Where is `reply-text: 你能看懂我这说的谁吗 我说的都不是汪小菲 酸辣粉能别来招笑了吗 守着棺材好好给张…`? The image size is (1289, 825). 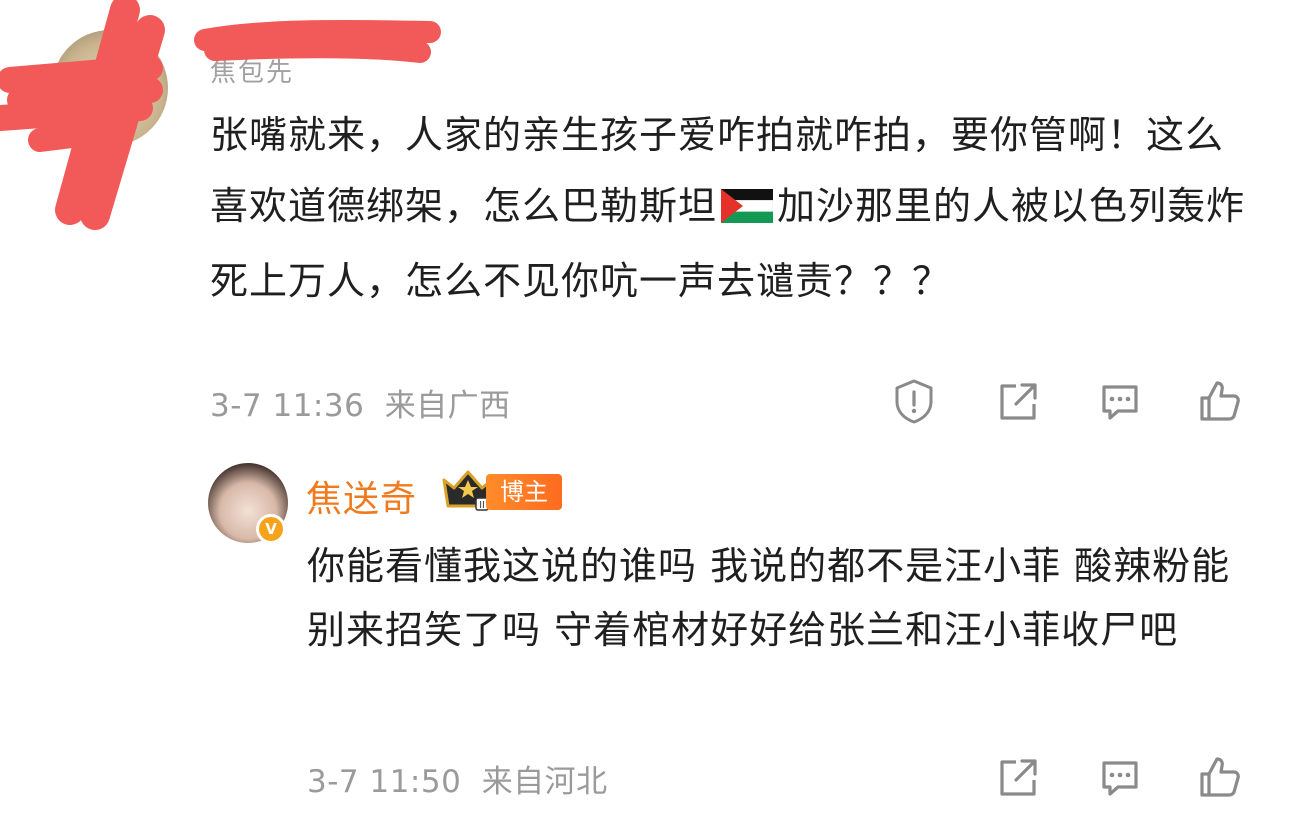
reply-text: 你能看懂我这说的谁吗 我说的都不是汪小菲 酸辣粉能别来招笑了吗 守着棺材好好给张… is located at coordinates (769, 598).